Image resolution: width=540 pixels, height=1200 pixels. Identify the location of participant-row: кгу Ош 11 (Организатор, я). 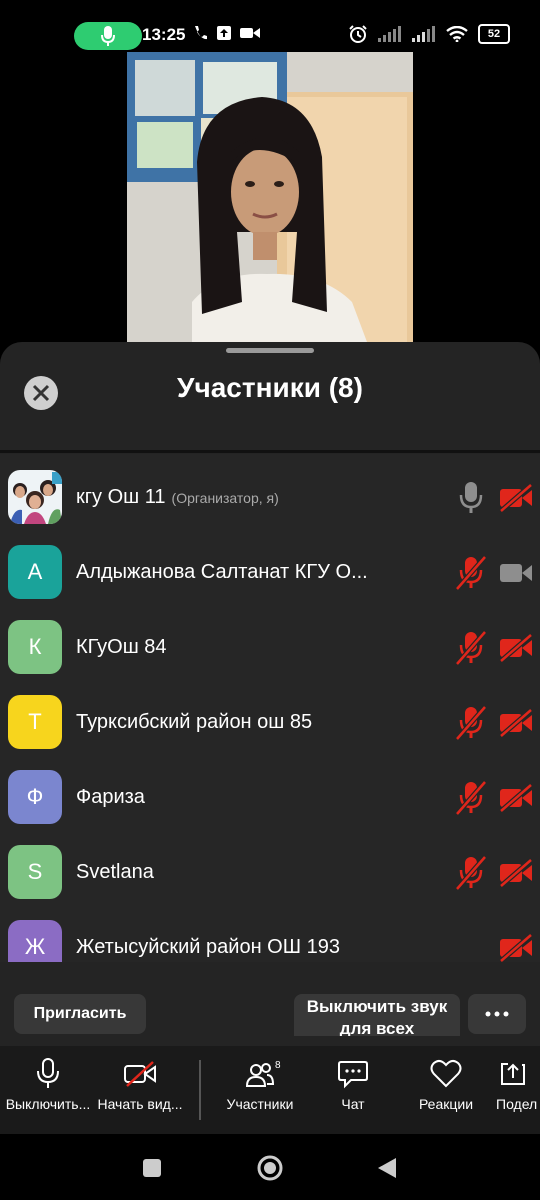
(270, 499).